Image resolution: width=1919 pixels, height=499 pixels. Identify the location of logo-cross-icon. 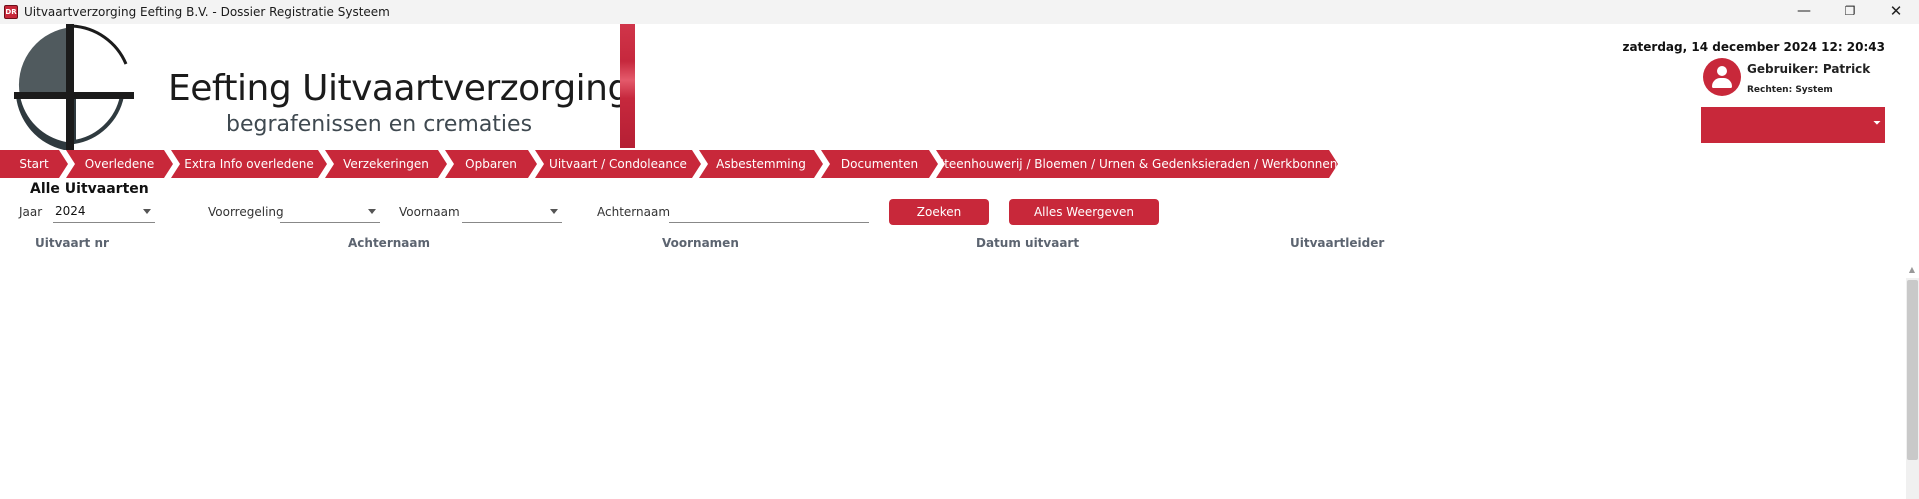
(74, 87).